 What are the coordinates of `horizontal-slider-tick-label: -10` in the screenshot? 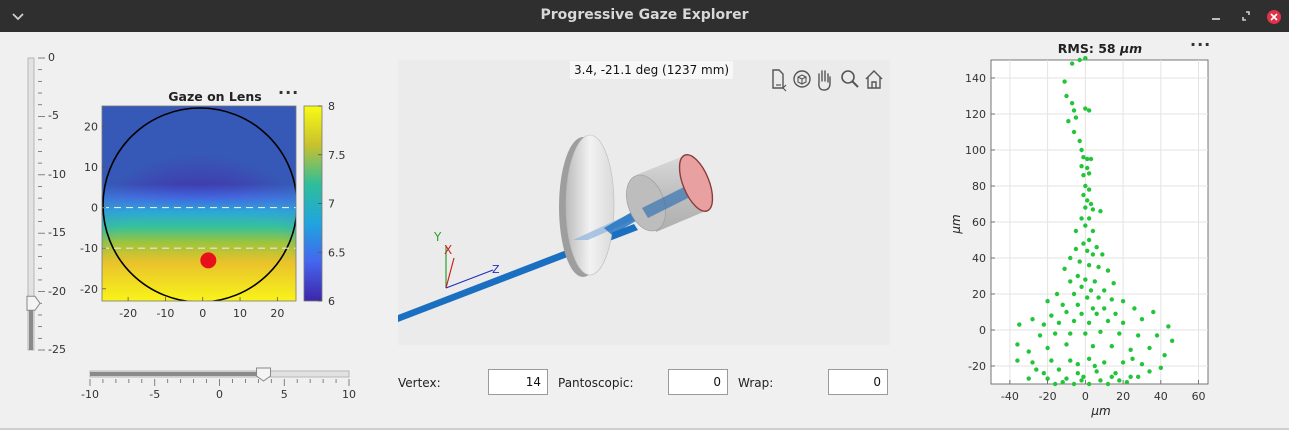 It's located at (90, 394).